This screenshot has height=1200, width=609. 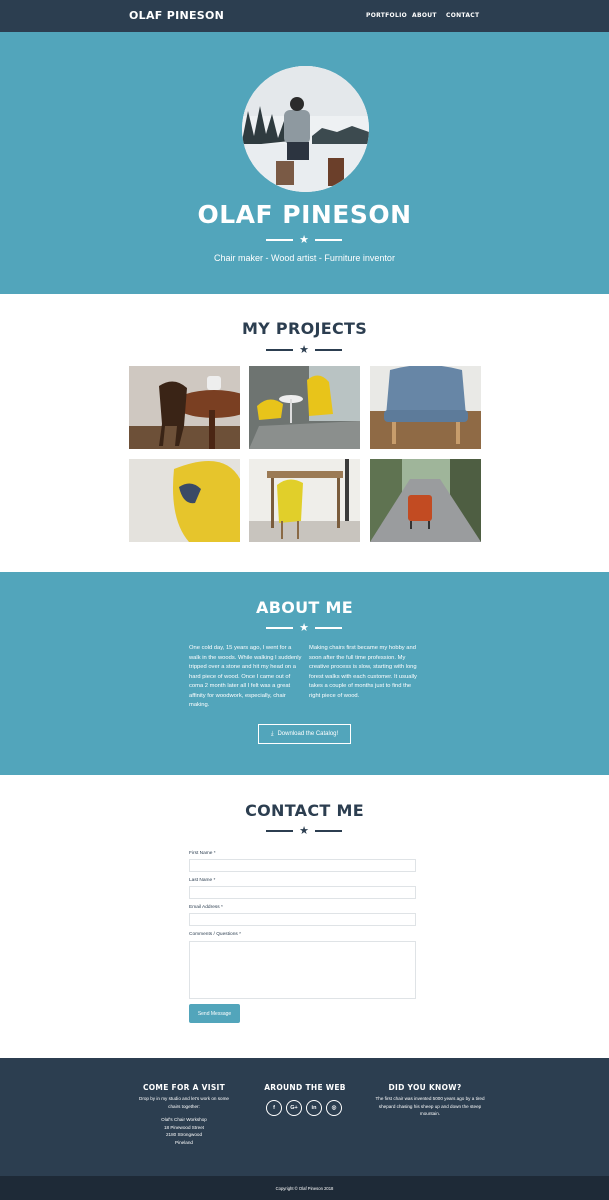 What do you see at coordinates (304, 16) in the screenshot?
I see `navbar: OLAF PINESON PORTFOLIO ABOUT CONTACT` at bounding box center [304, 16].